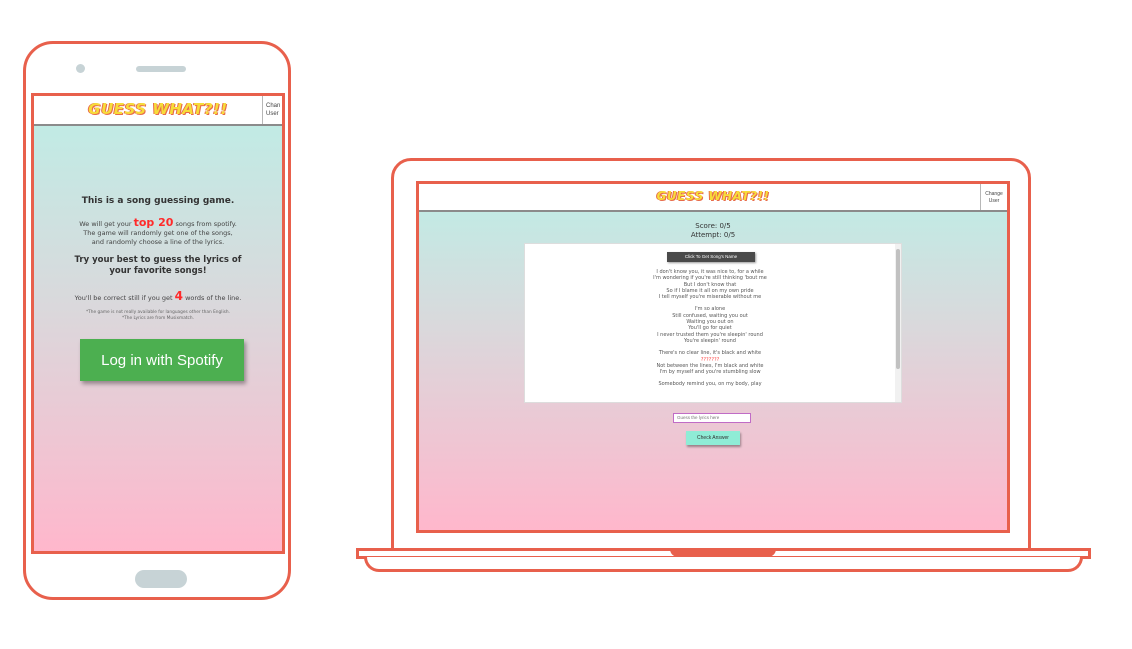 The image size is (1132, 649). I want to click on laptop-base-bottom, so click(723, 564).